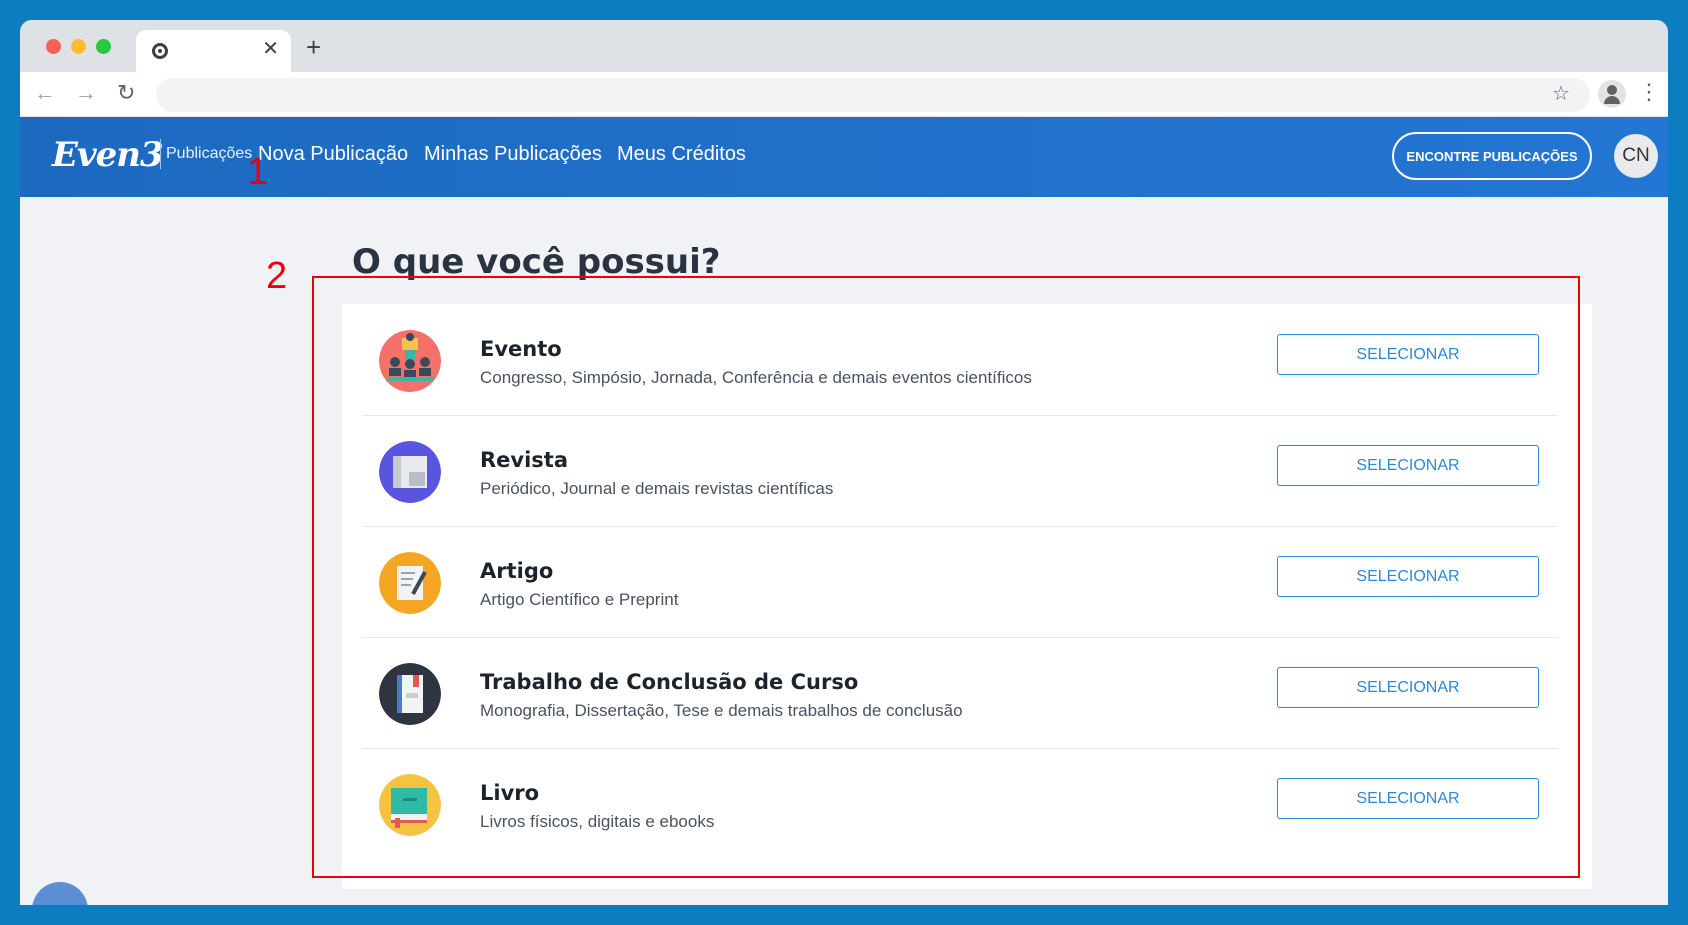 This screenshot has width=1688, height=925. Describe the element at coordinates (60, 893) in the screenshot. I see `help-chat-icon` at that location.